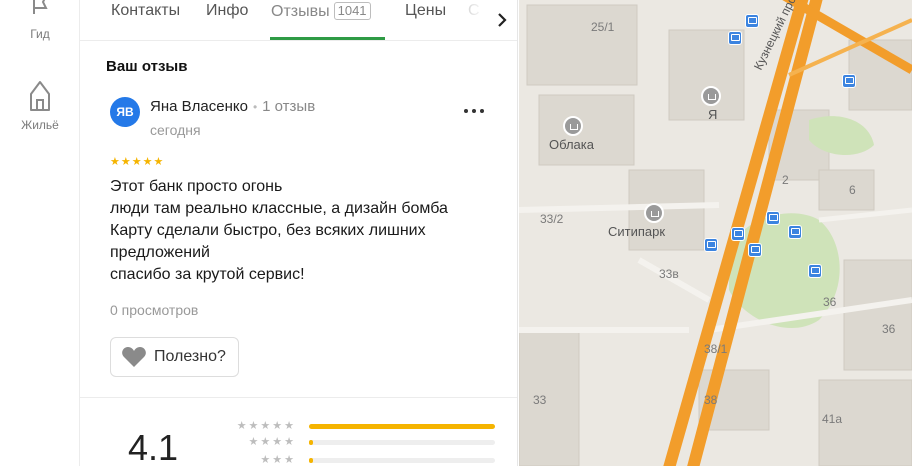 This screenshot has width=912, height=466. I want to click on author-review-count: 1 отзыв, so click(288, 106).